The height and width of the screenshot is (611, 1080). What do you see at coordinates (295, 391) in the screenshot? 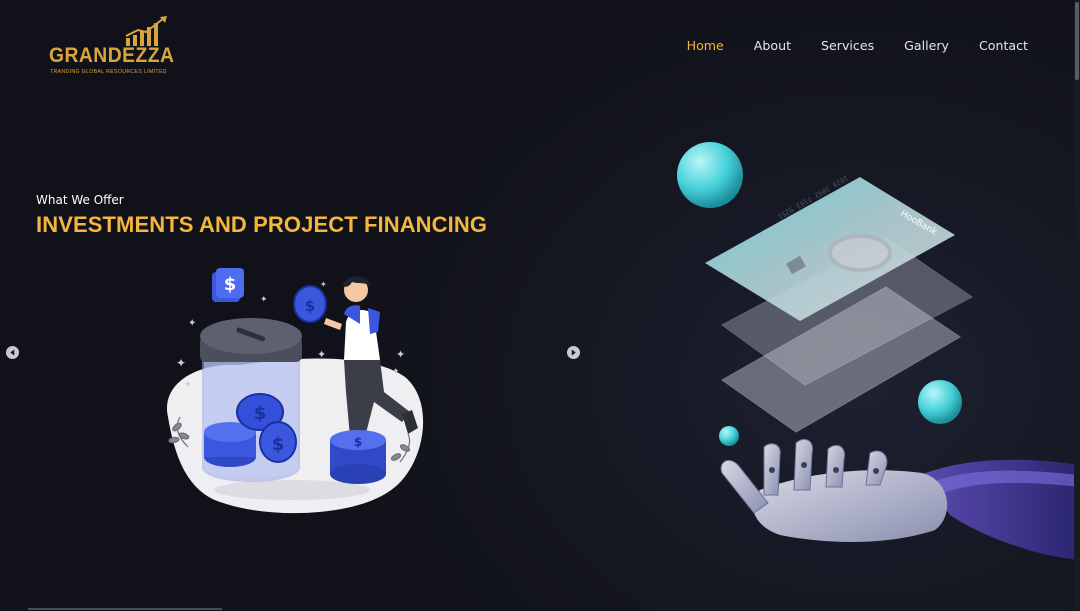
I see `savings-jar-illustration: $ $ $ ✦ ✦ ✦ ✦ ✦ ✦ ✦ ✦ $ $` at bounding box center [295, 391].